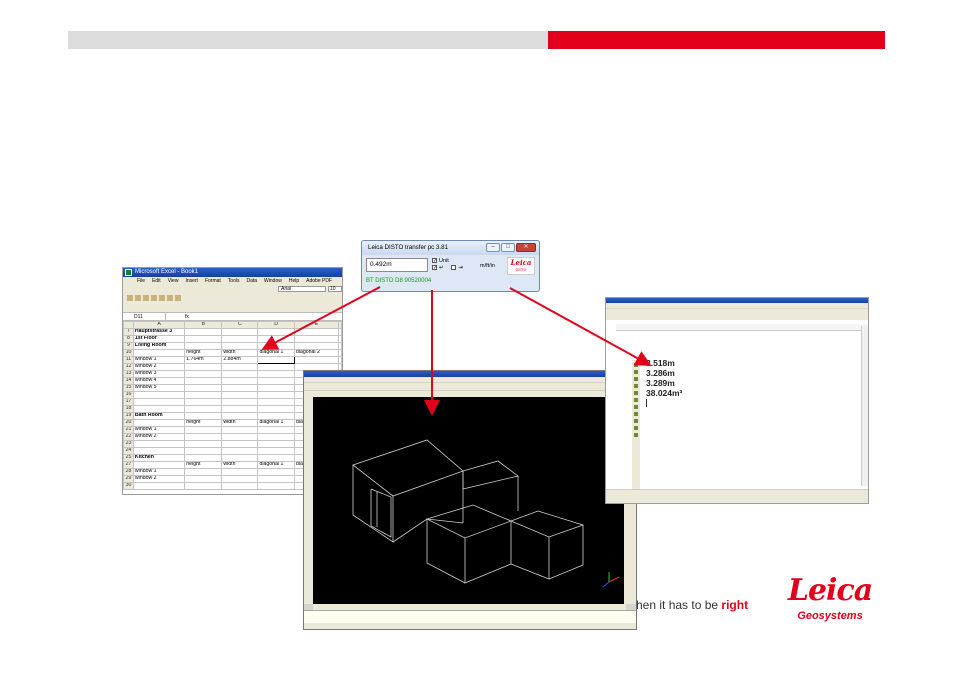 The width and height of the screenshot is (954, 674). Describe the element at coordinates (240, 325) in the screenshot. I see `column-header: C` at that location.